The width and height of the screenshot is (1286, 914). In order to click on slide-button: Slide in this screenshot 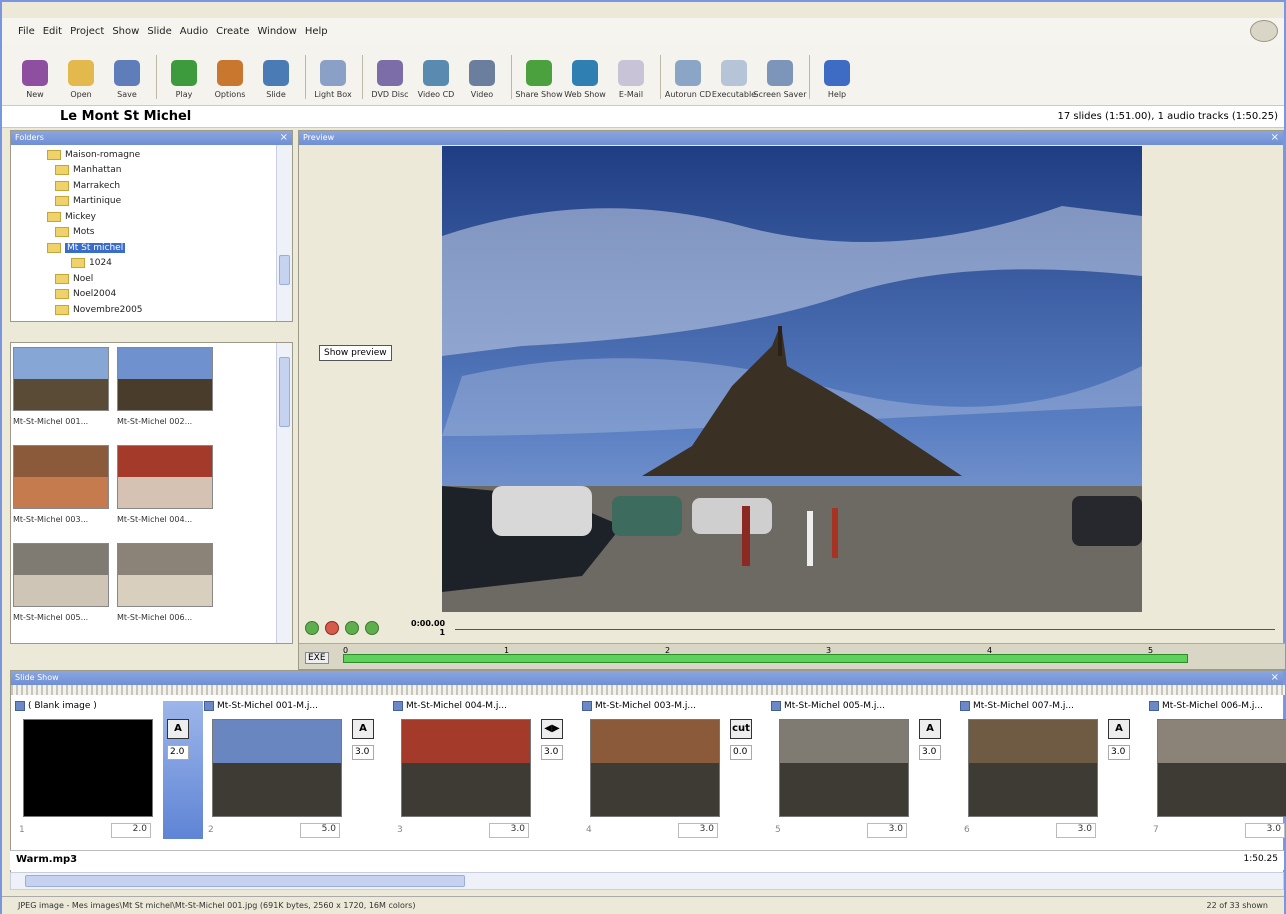, I will do `click(276, 79)`.